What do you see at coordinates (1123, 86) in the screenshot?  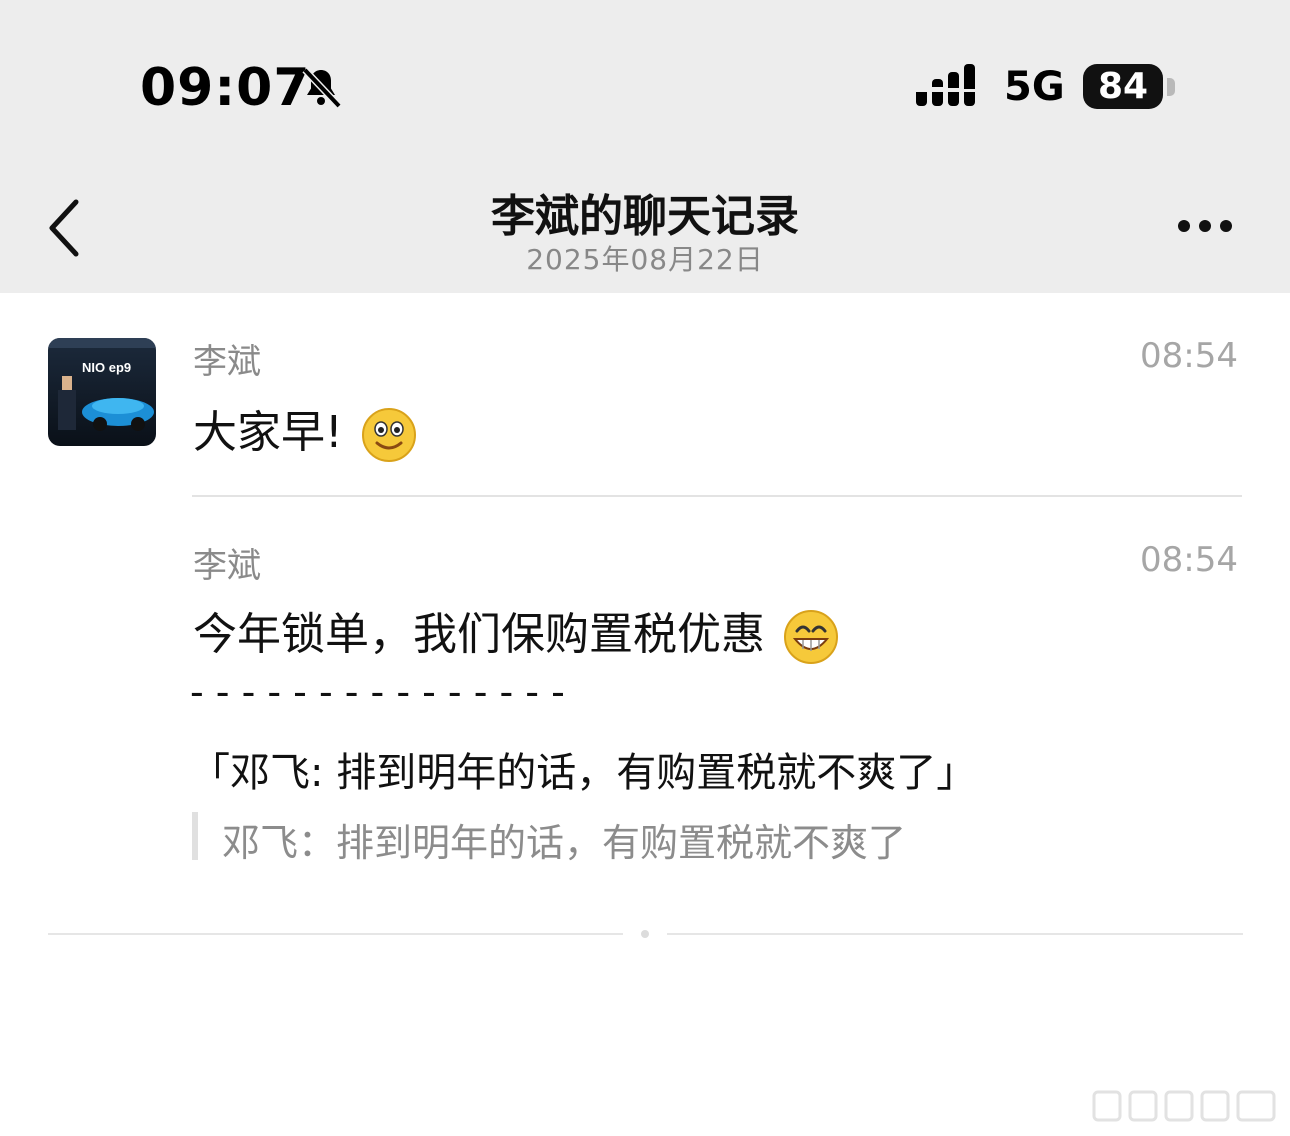 I see `battery-indicator: 84` at bounding box center [1123, 86].